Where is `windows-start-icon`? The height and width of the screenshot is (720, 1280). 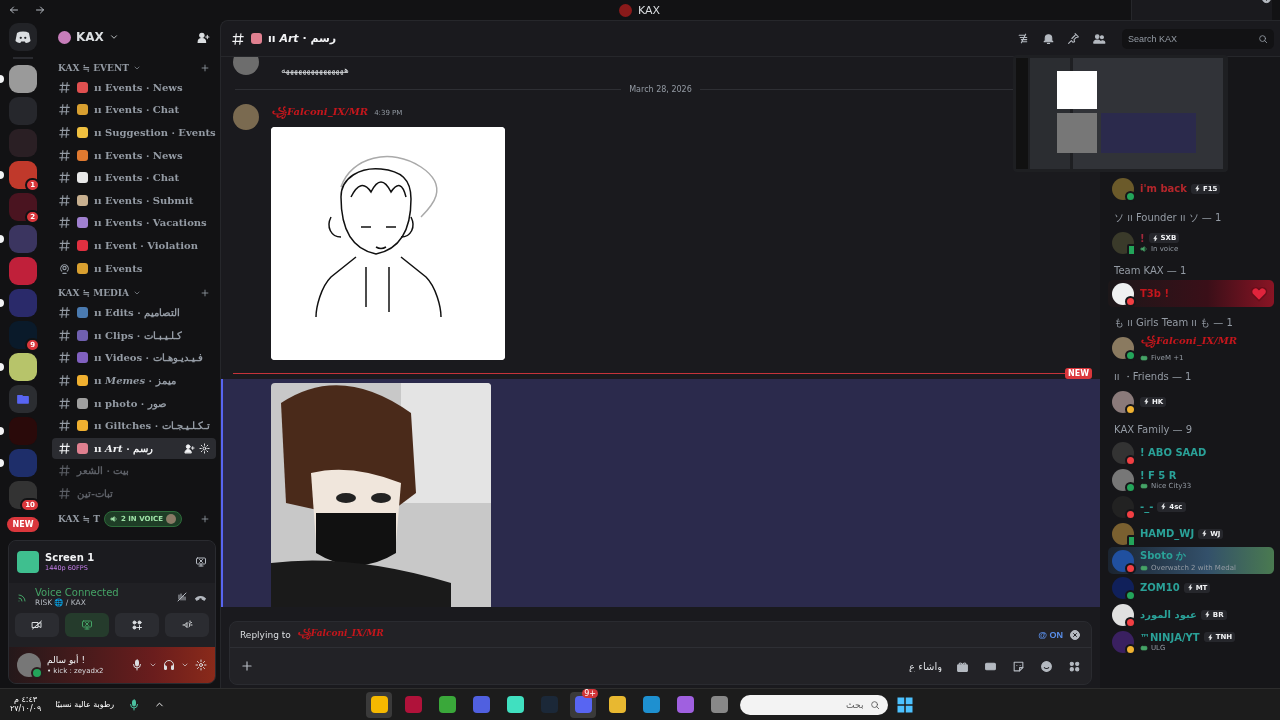
windows-start-icon is located at coordinates (905, 704).